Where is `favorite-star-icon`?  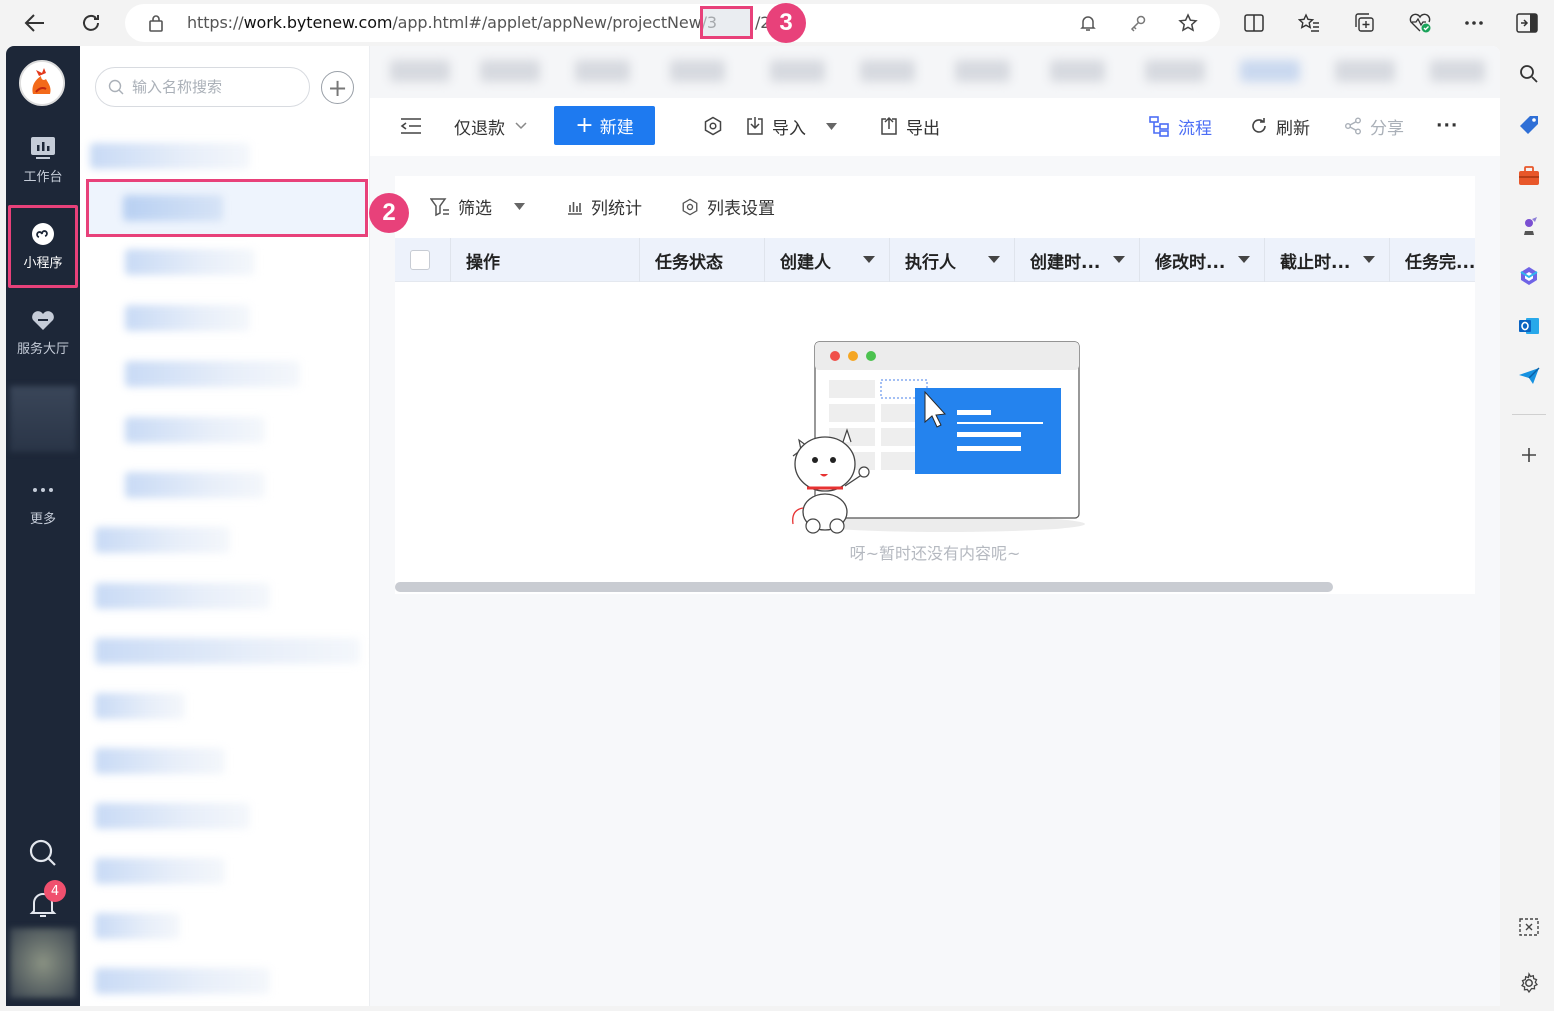
favorite-star-icon is located at coordinates (1188, 23).